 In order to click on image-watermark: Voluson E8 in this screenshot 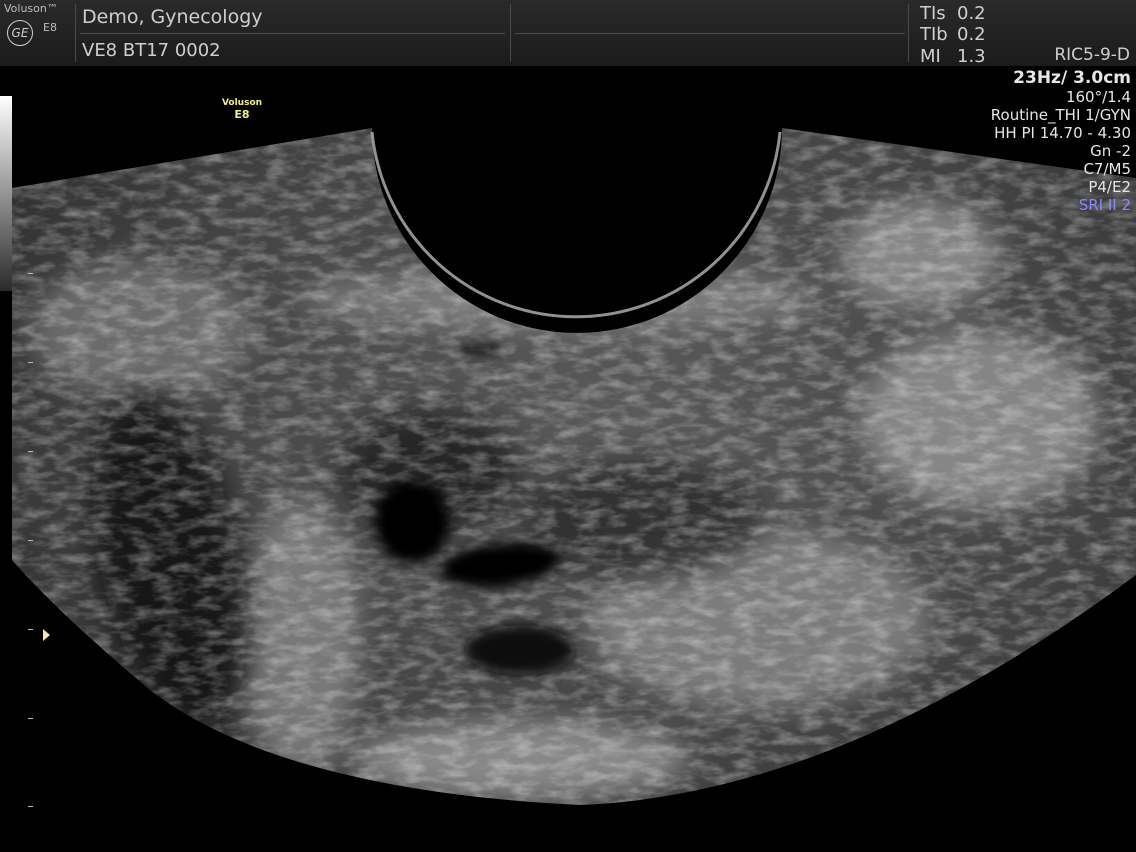, I will do `click(242, 109)`.